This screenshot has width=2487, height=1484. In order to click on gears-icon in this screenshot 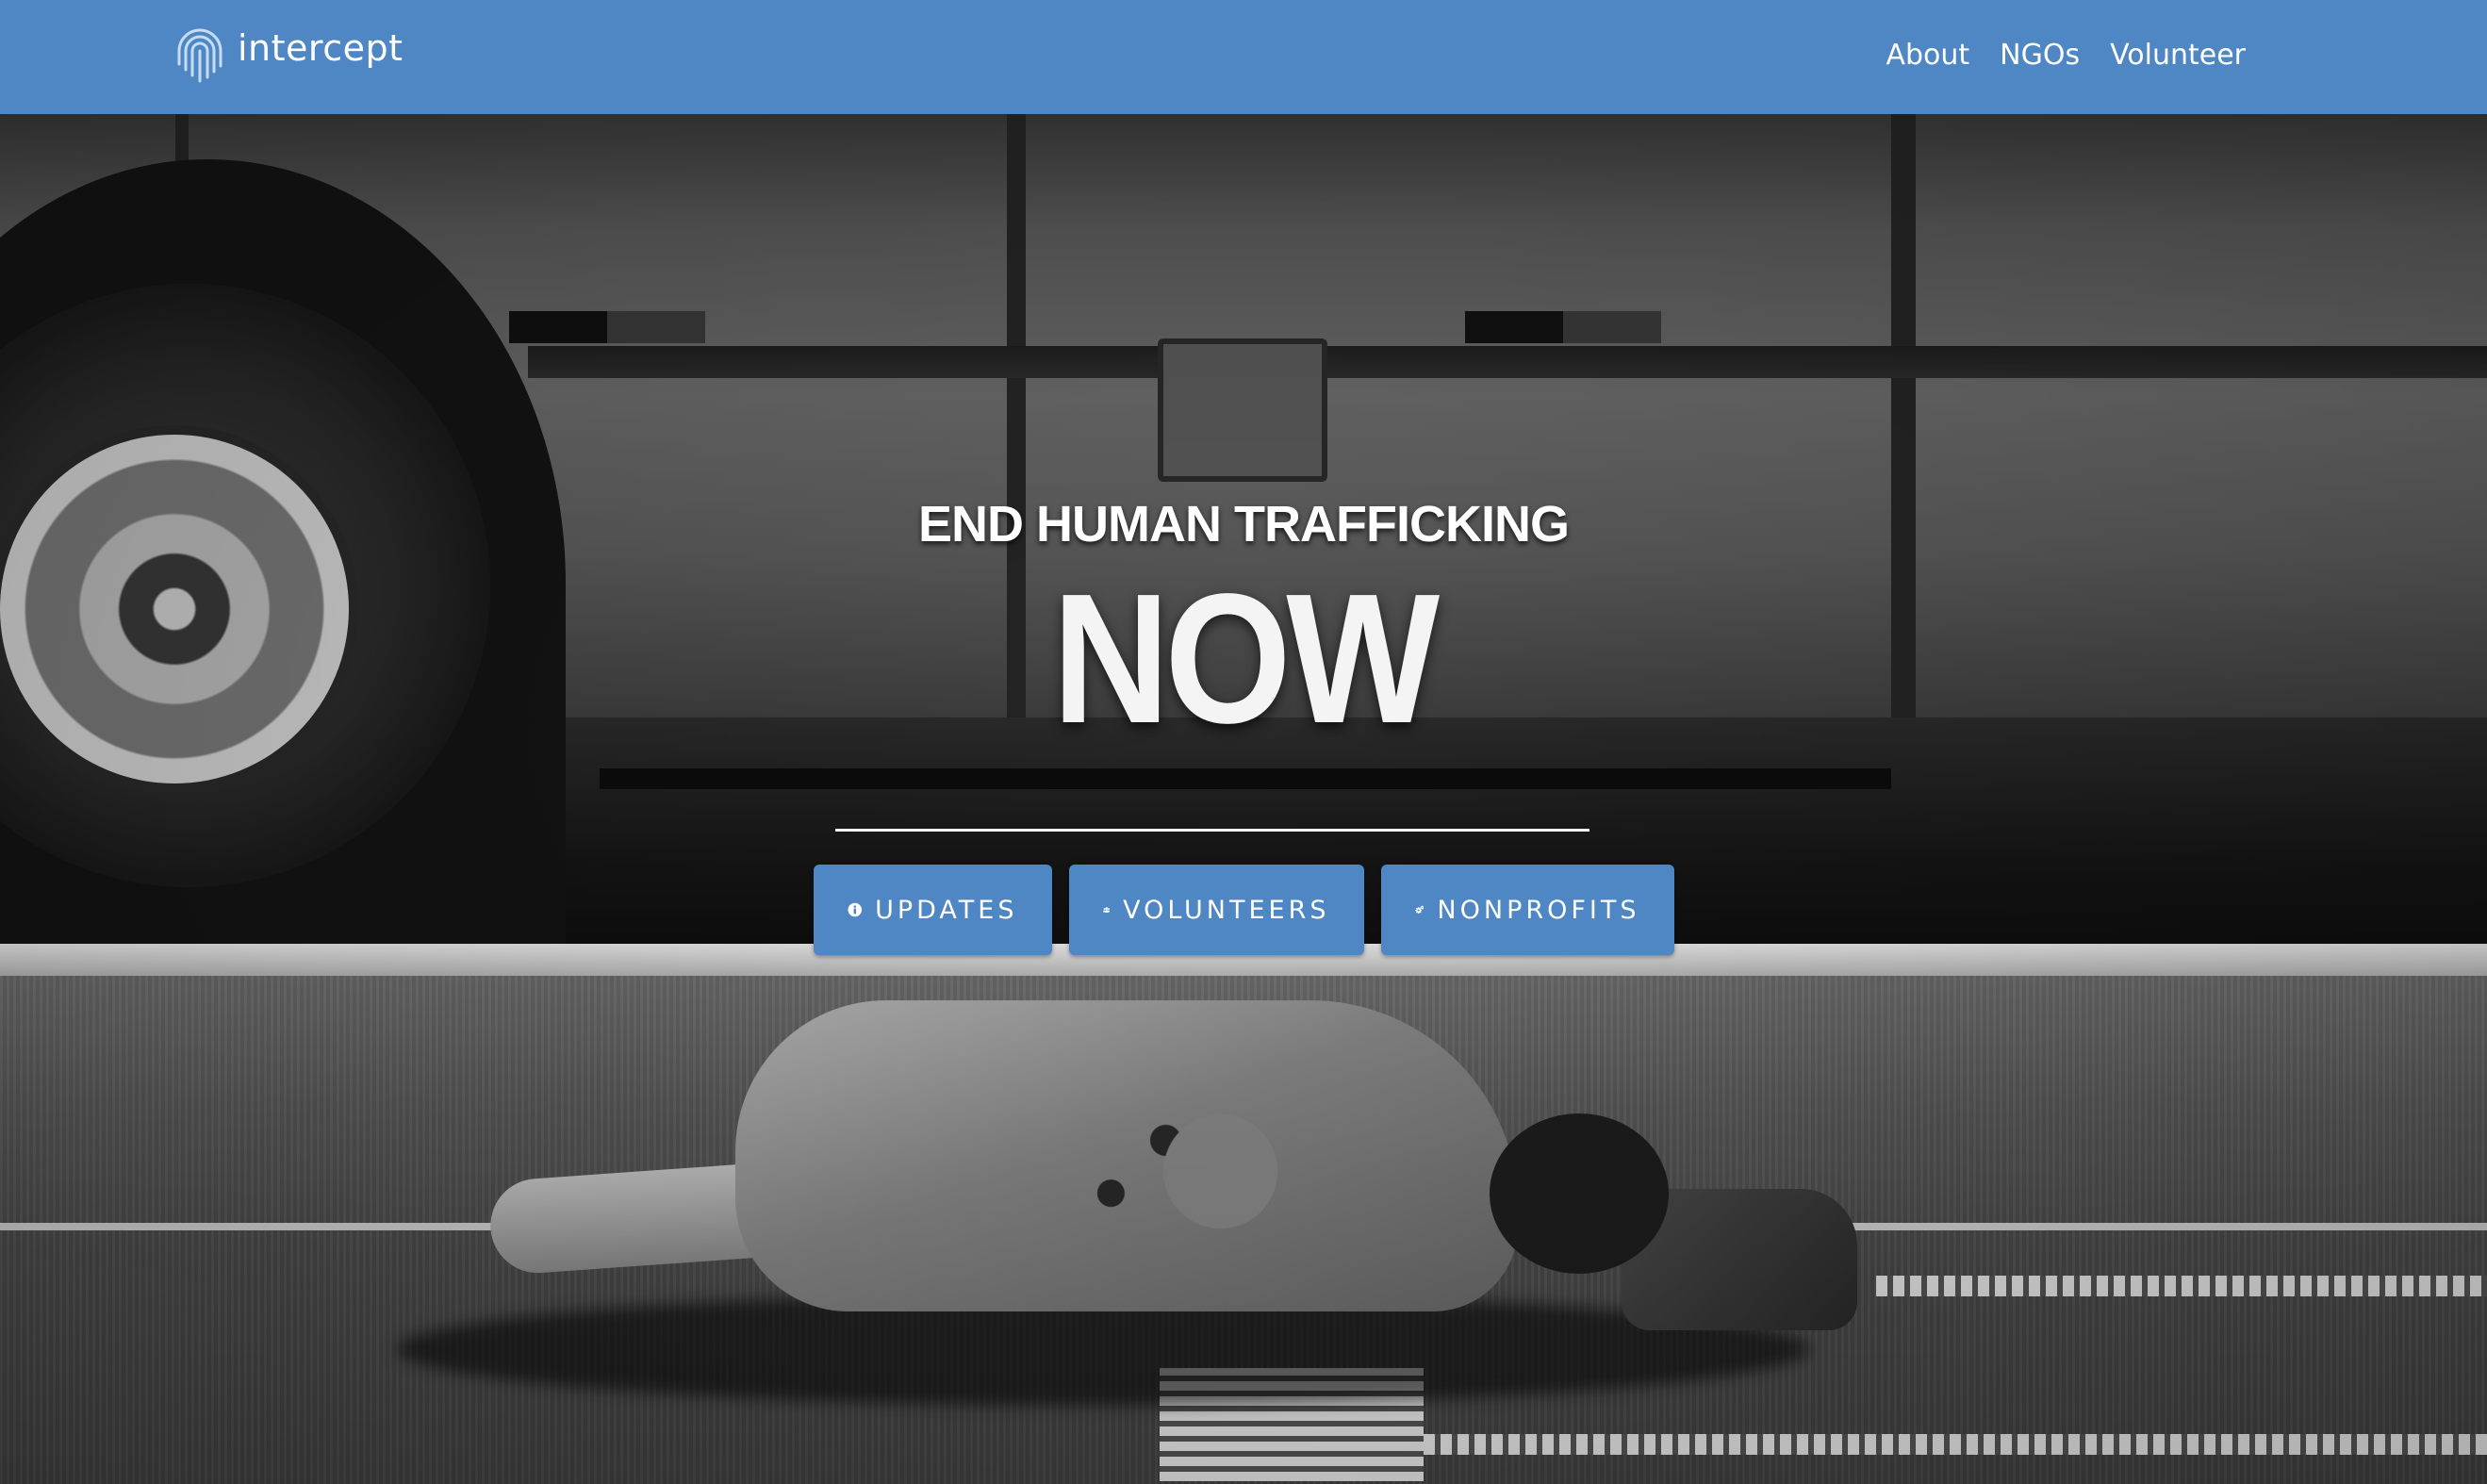, I will do `click(1419, 910)`.